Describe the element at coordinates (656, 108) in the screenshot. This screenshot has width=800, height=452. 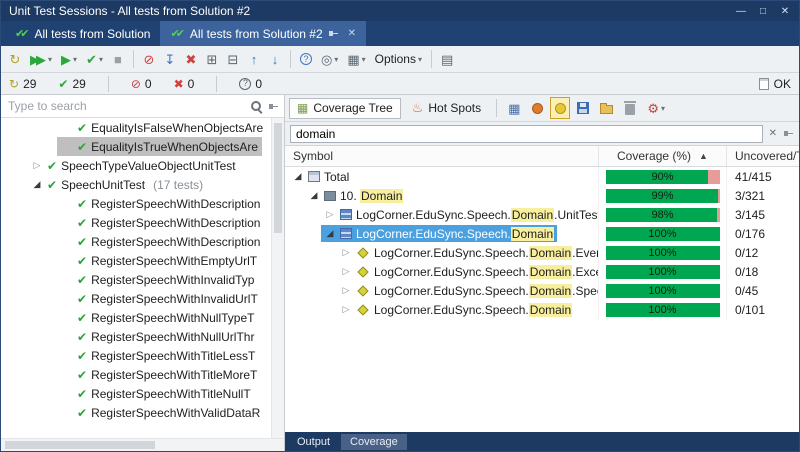
I see `configure-highlighting-icon: ⚙ ▾` at that location.